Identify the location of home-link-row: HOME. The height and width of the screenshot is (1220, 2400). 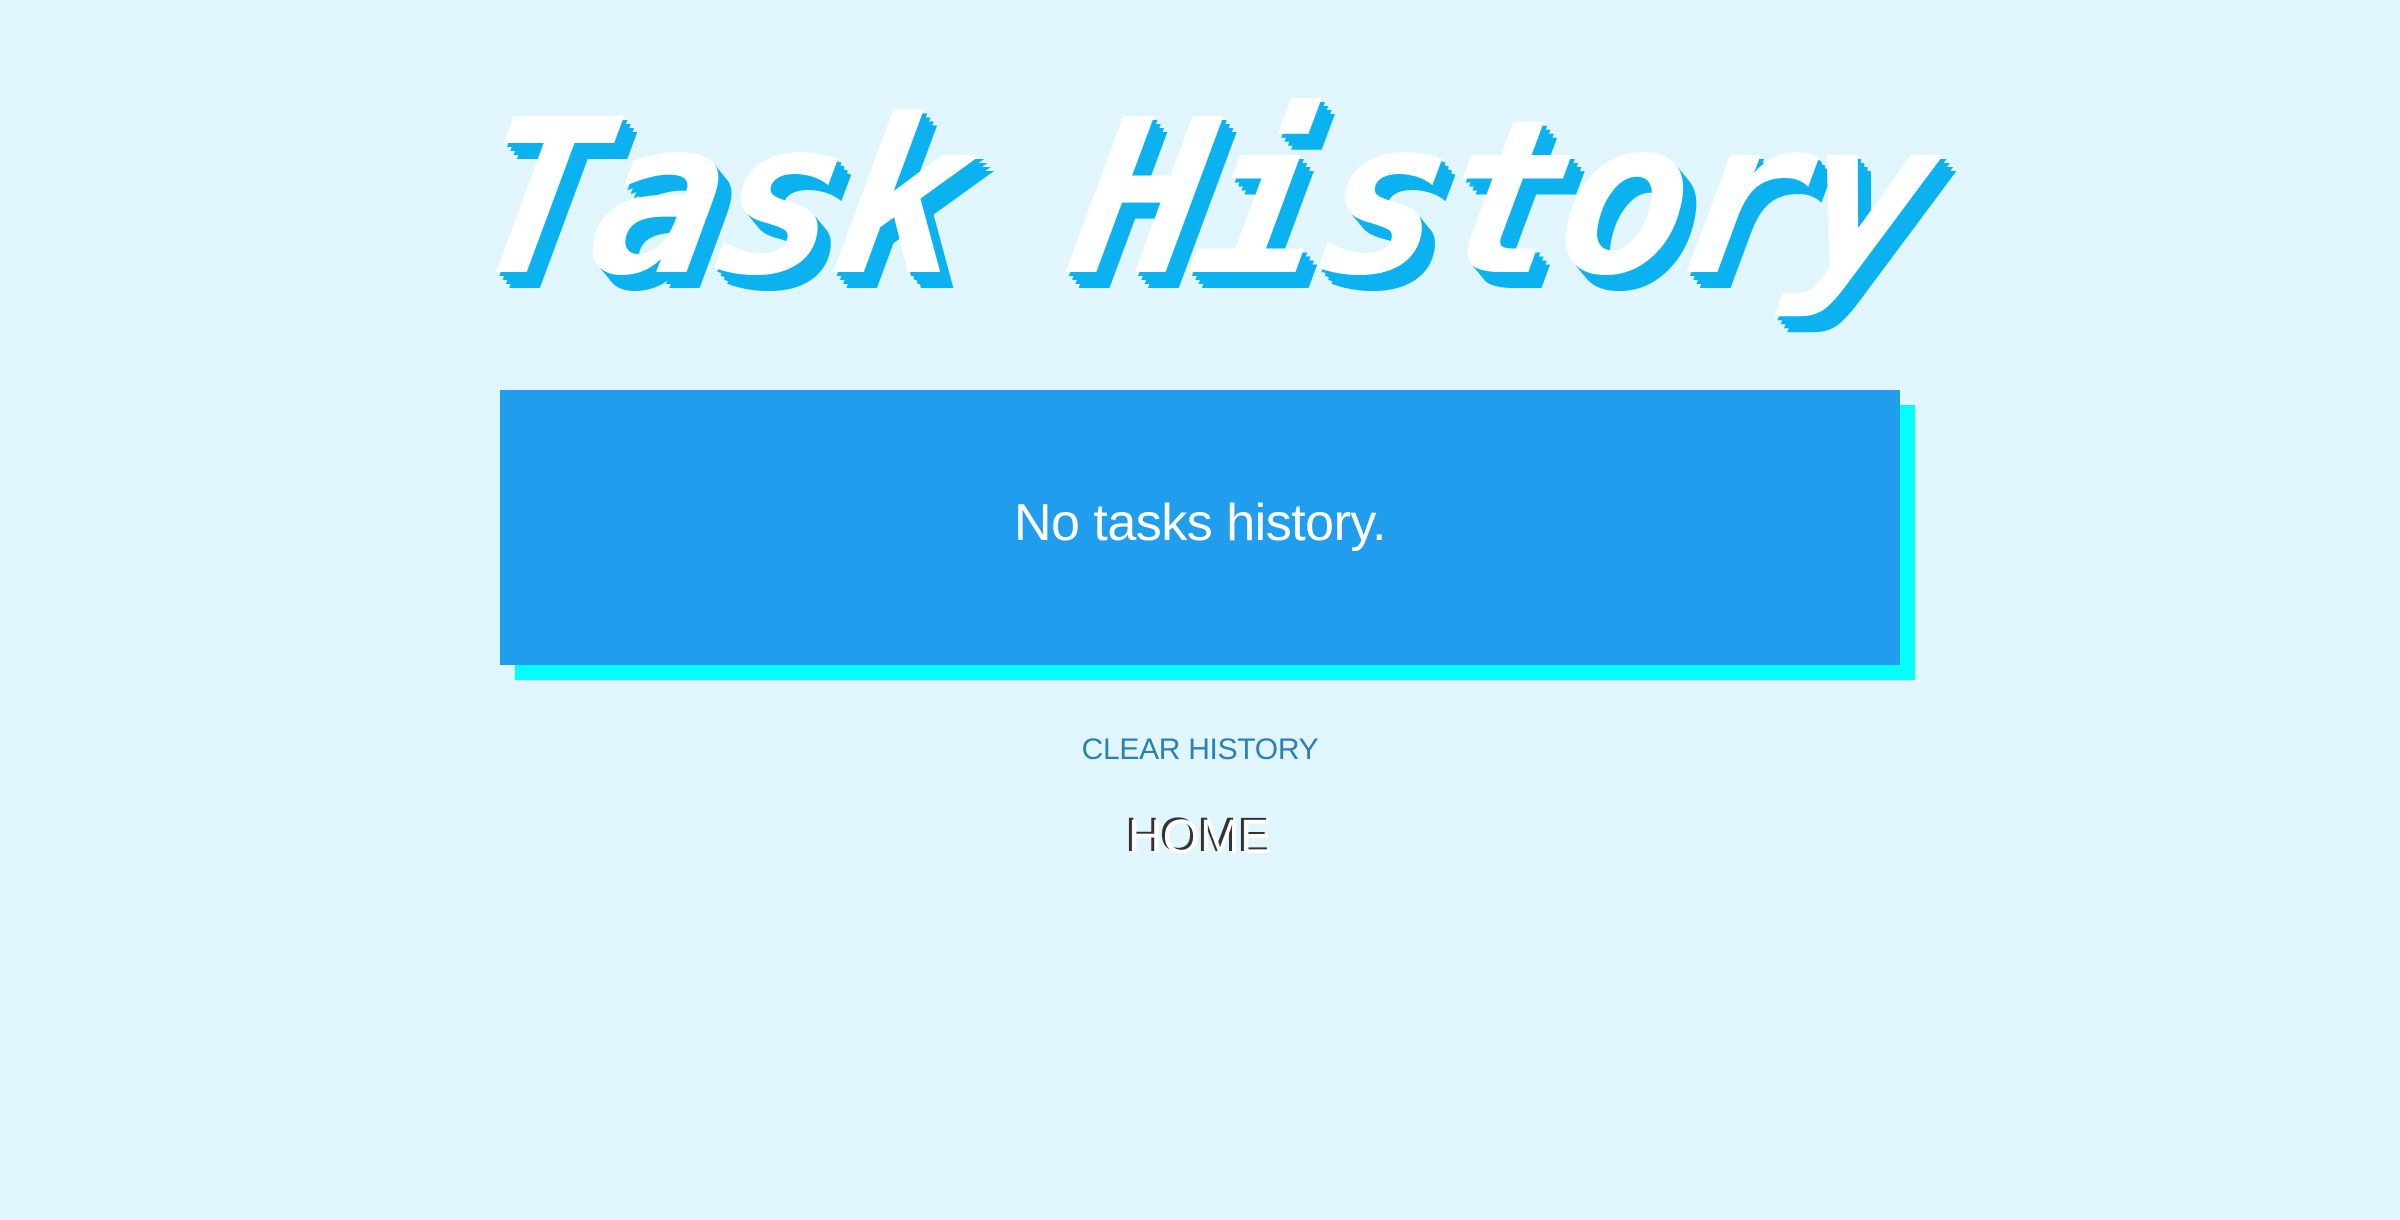
(1200, 837).